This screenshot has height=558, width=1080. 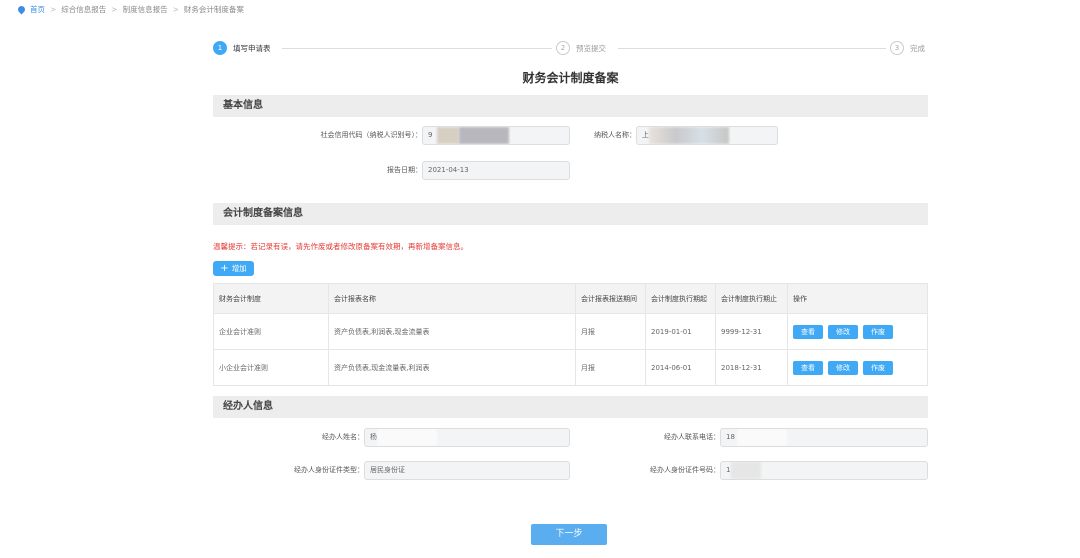 What do you see at coordinates (145, 9) in the screenshot?
I see `breadcrumb-item: 制度信息报告` at bounding box center [145, 9].